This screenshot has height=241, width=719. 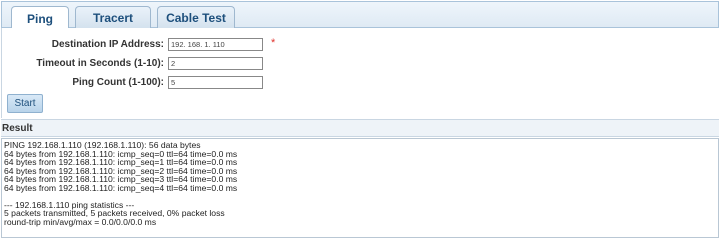 I want to click on tab-tracert: Tracert, so click(x=113, y=17).